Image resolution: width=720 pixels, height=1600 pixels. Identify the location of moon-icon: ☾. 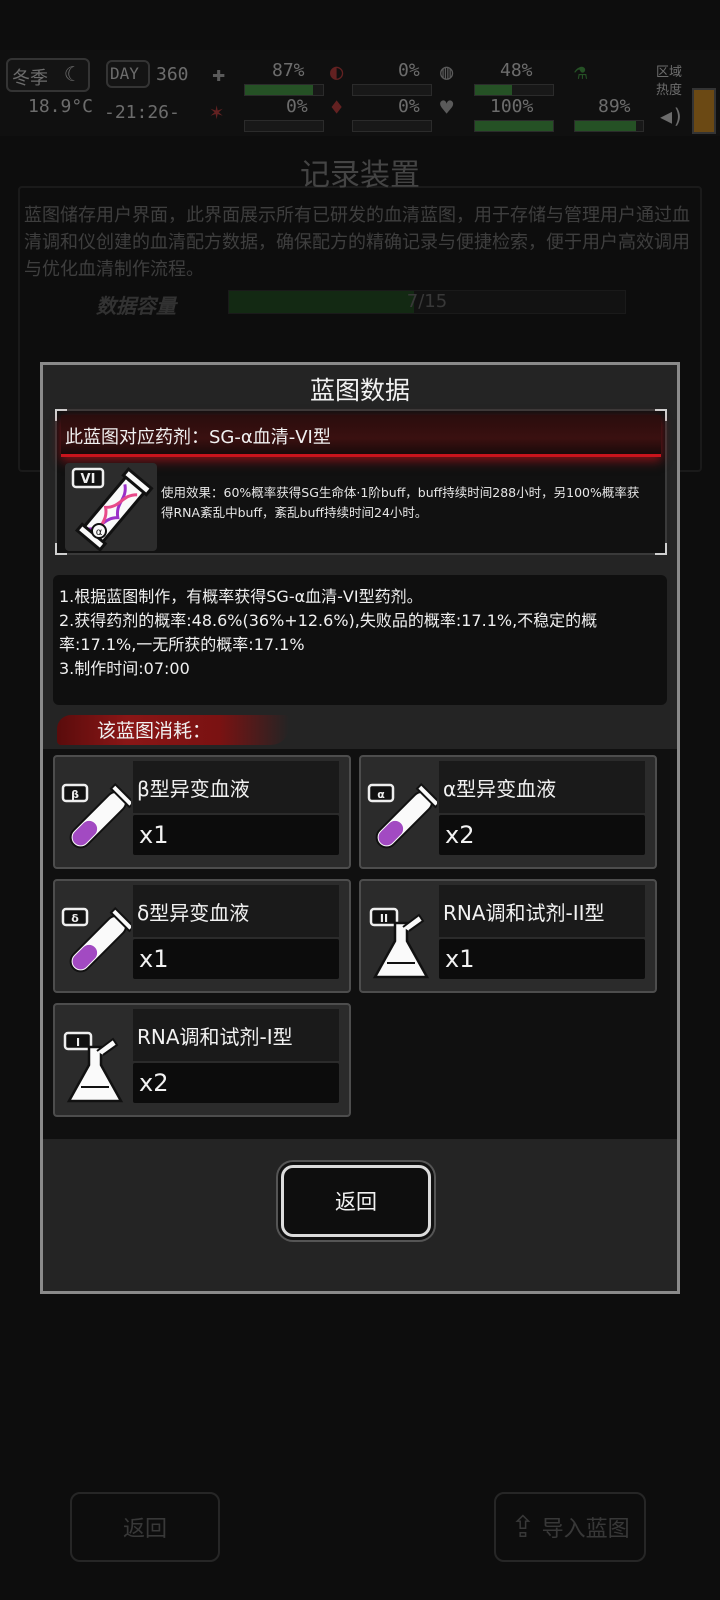
(70, 74).